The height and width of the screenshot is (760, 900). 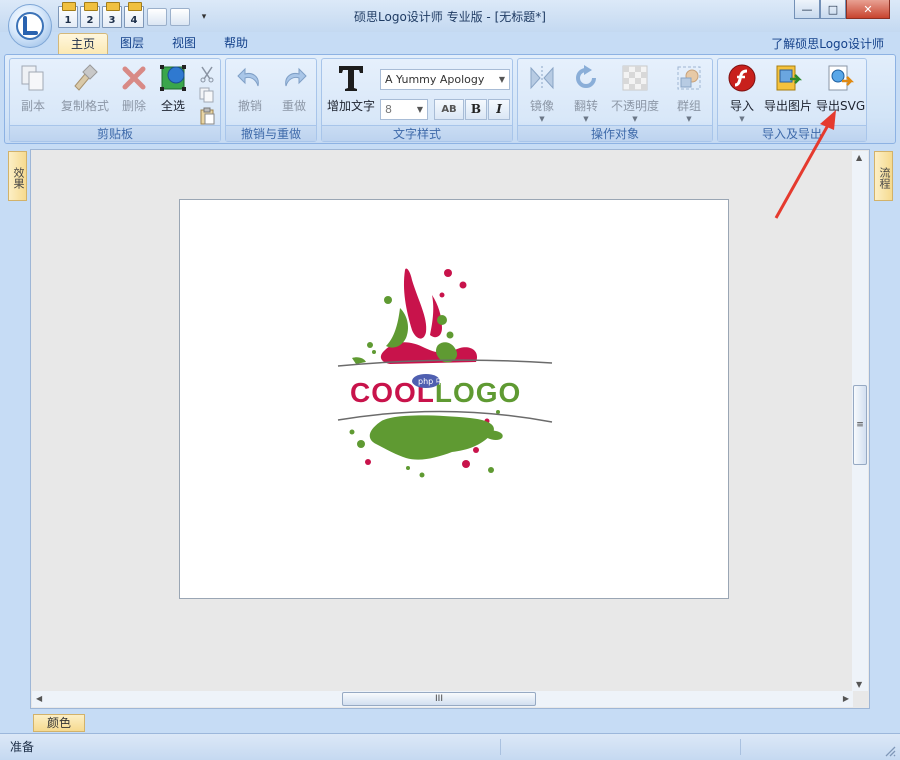 I want to click on undo-arrow-icon, so click(x=250, y=78).